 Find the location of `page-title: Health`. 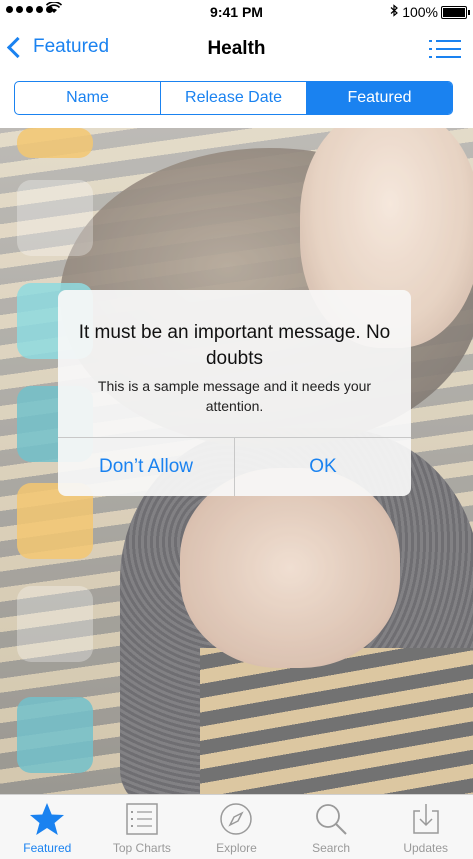

page-title: Health is located at coordinates (236, 48).